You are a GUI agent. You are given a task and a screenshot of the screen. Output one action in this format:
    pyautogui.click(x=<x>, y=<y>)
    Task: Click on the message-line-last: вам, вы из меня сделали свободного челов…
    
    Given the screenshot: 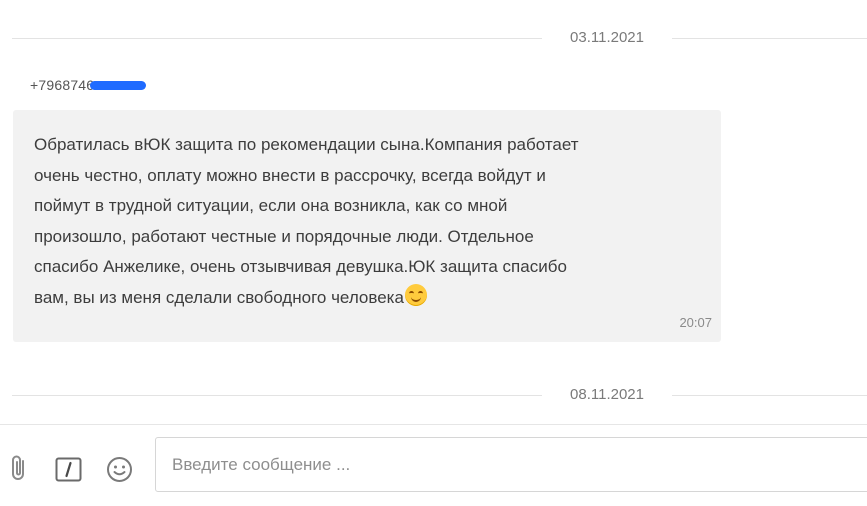 What is the action you would take?
    pyautogui.click(x=369, y=298)
    